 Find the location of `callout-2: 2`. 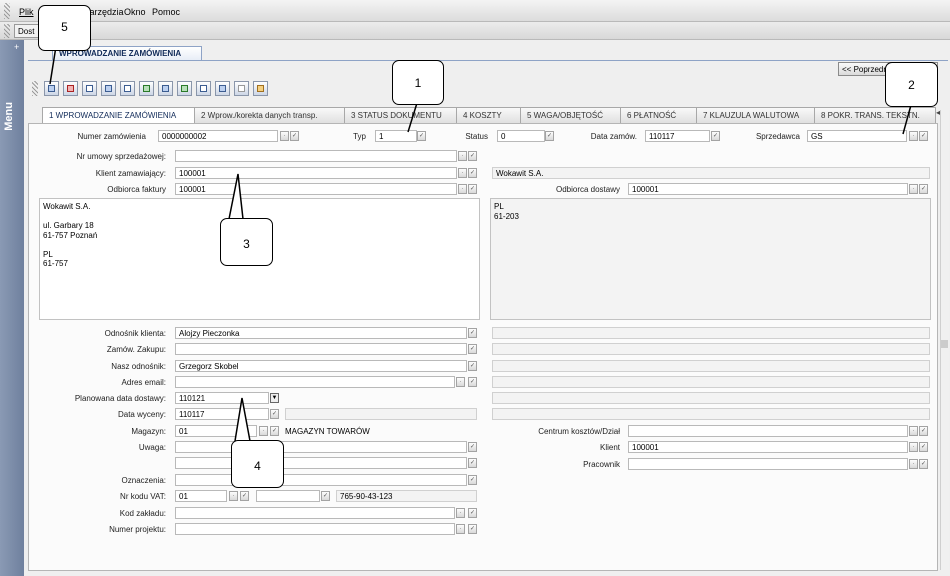

callout-2: 2 is located at coordinates (911, 84).